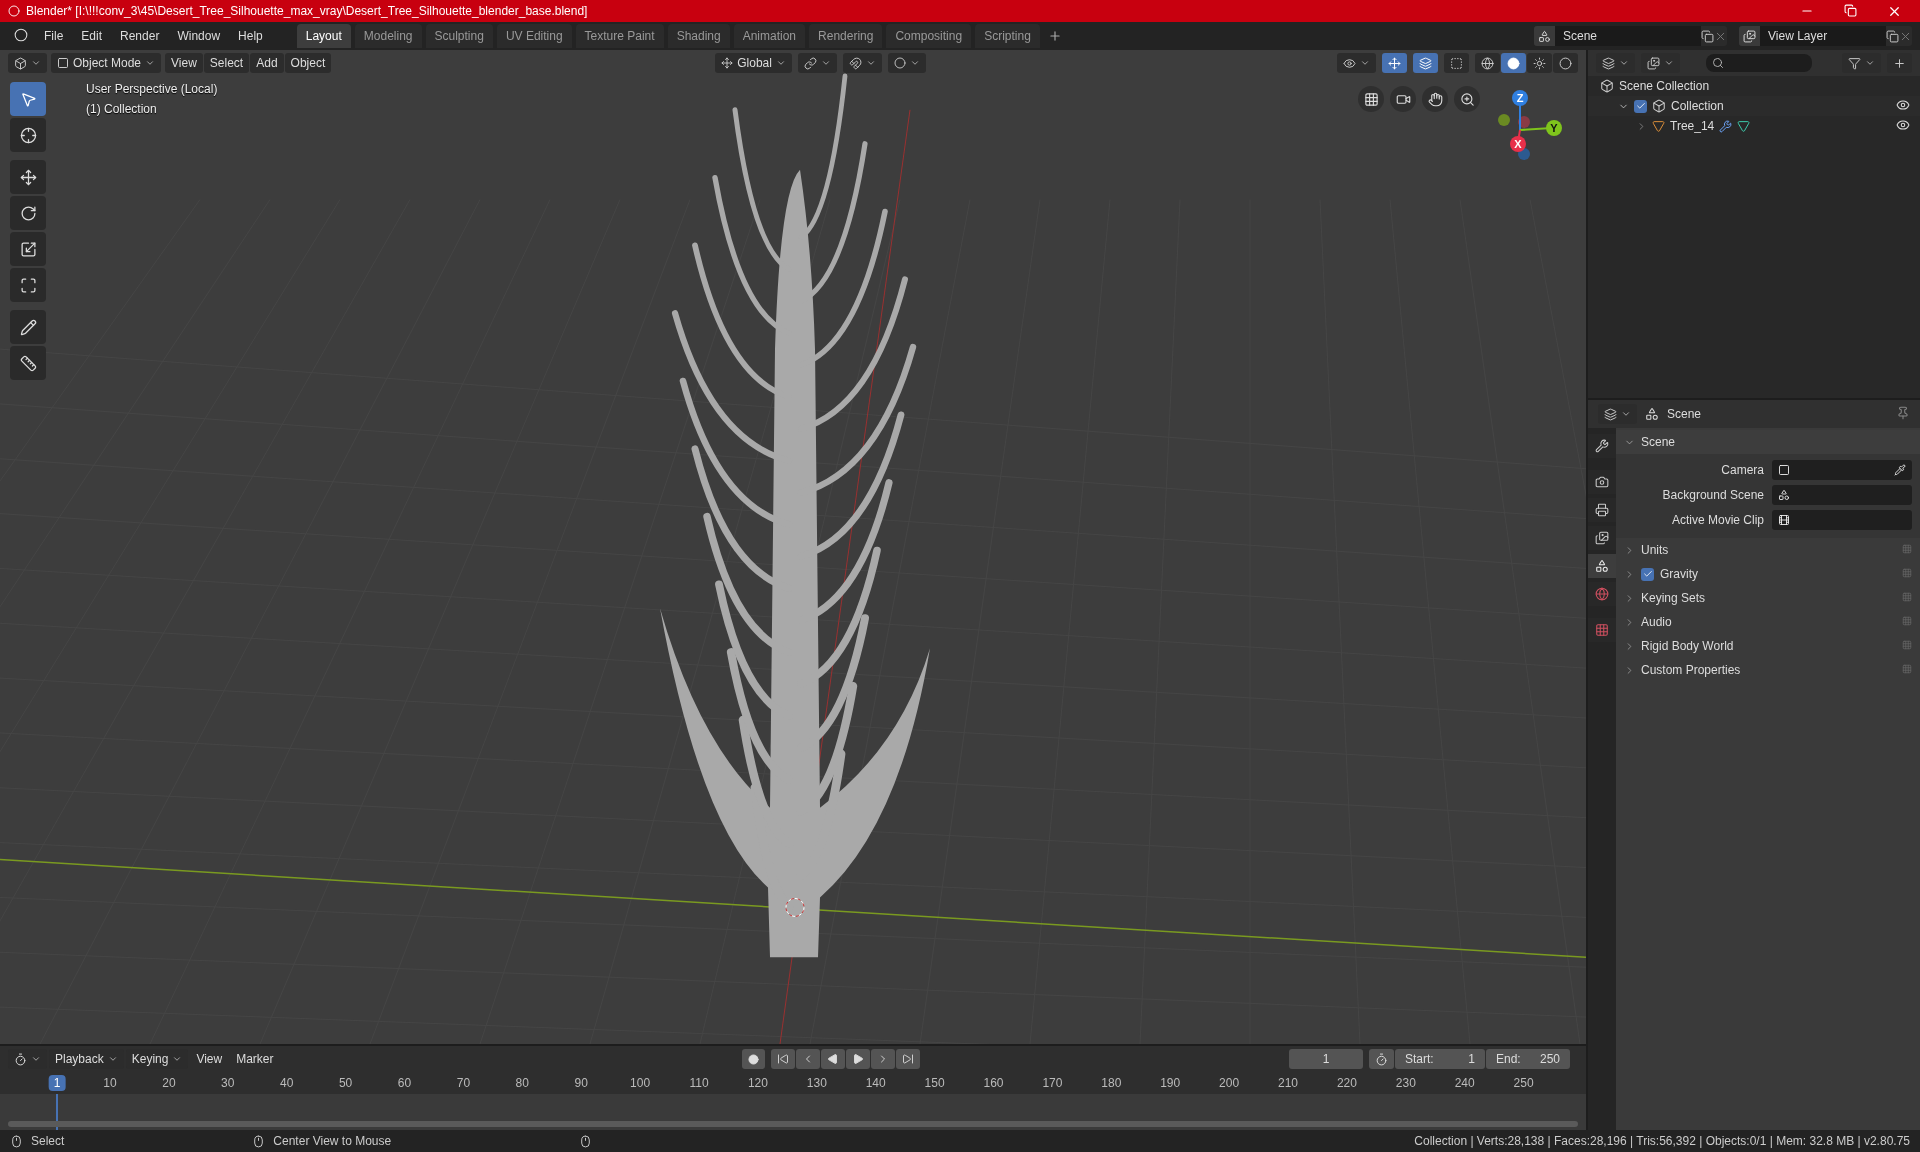 The height and width of the screenshot is (1152, 1920). Describe the element at coordinates (907, 1059) in the screenshot. I see `jump-end-button` at that location.